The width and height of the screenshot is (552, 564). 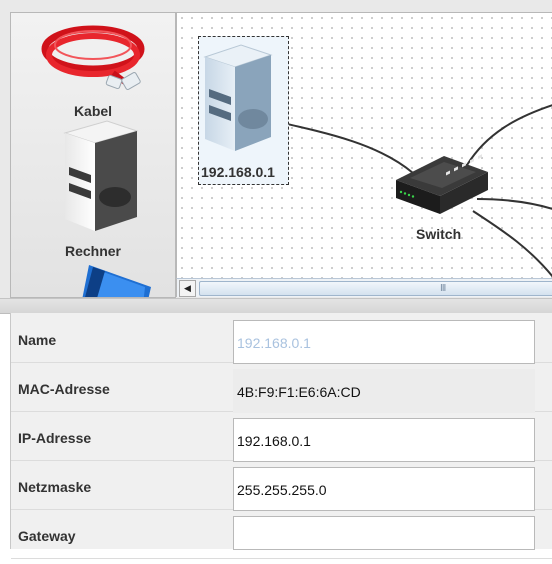 What do you see at coordinates (276, 306) in the screenshot?
I see `split-pane-divider` at bounding box center [276, 306].